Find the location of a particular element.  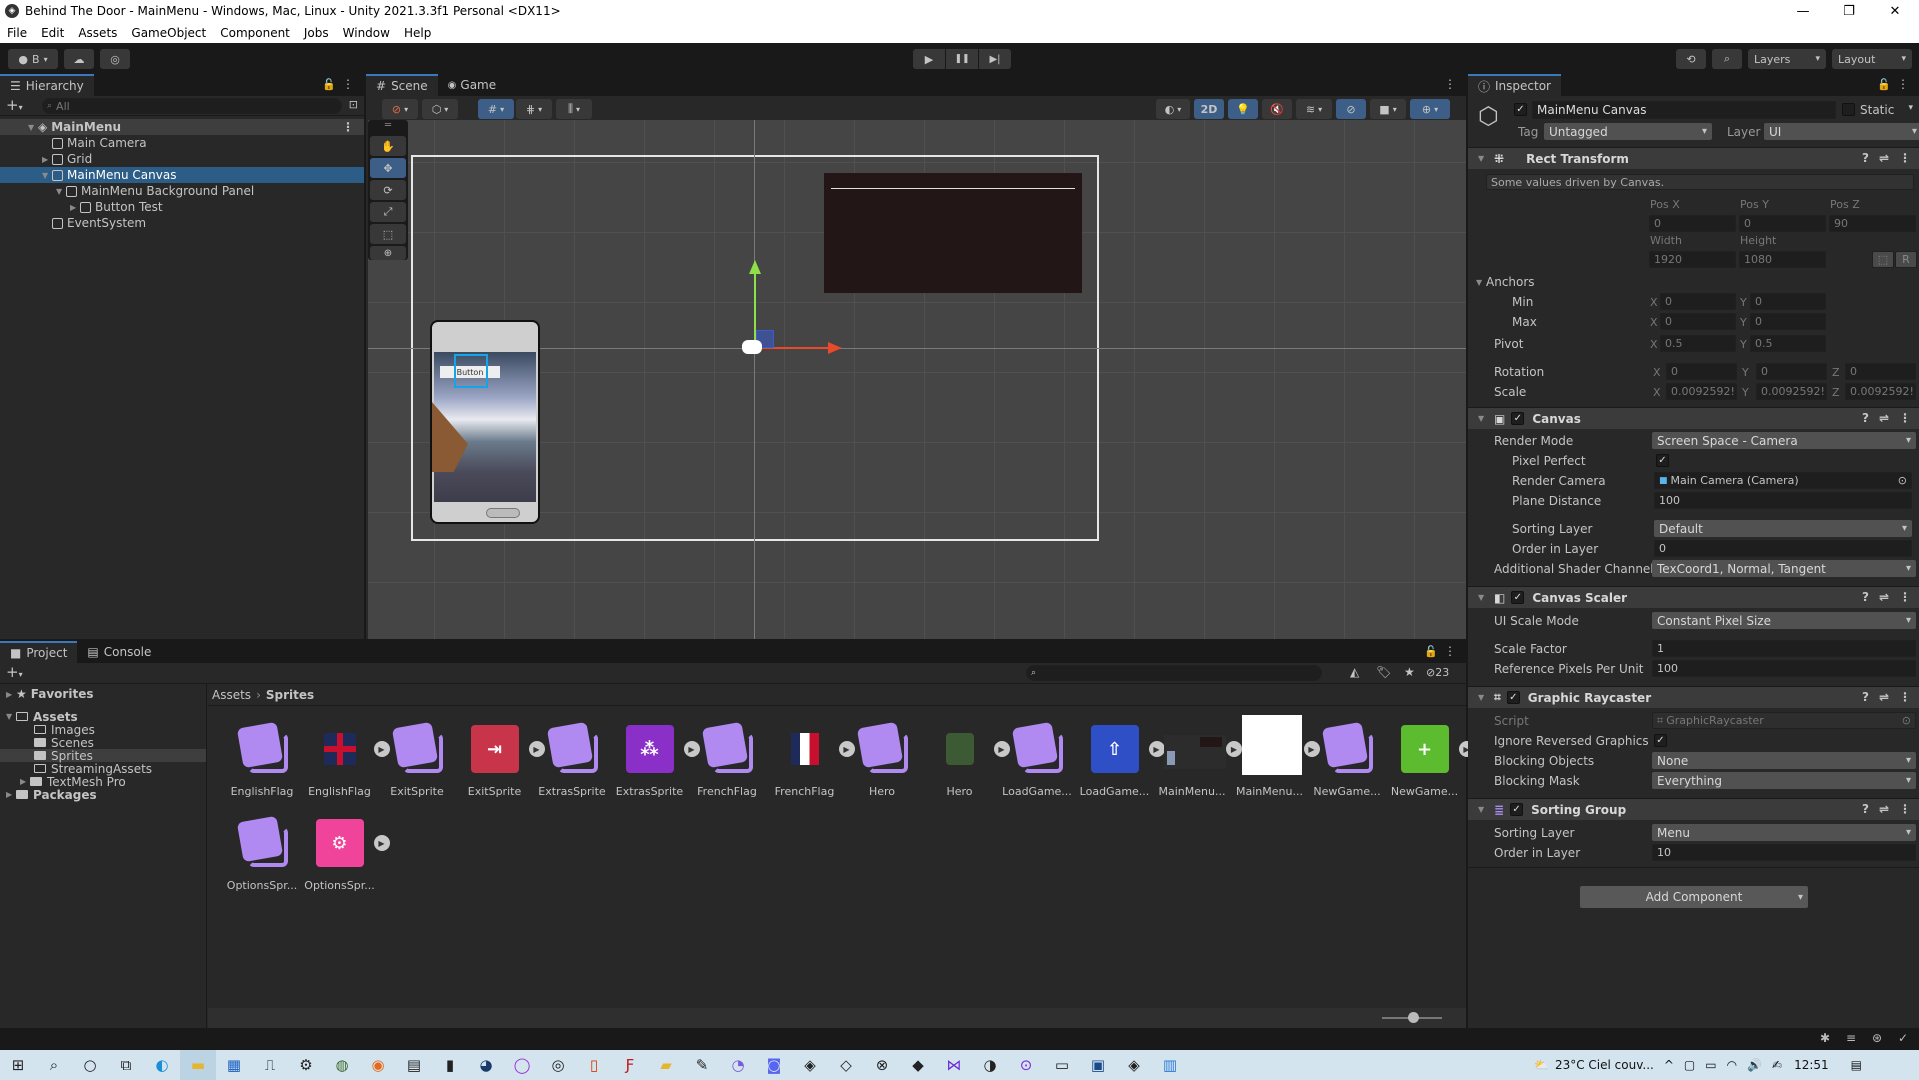

github-icon: ⊗ is located at coordinates (882, 1065).